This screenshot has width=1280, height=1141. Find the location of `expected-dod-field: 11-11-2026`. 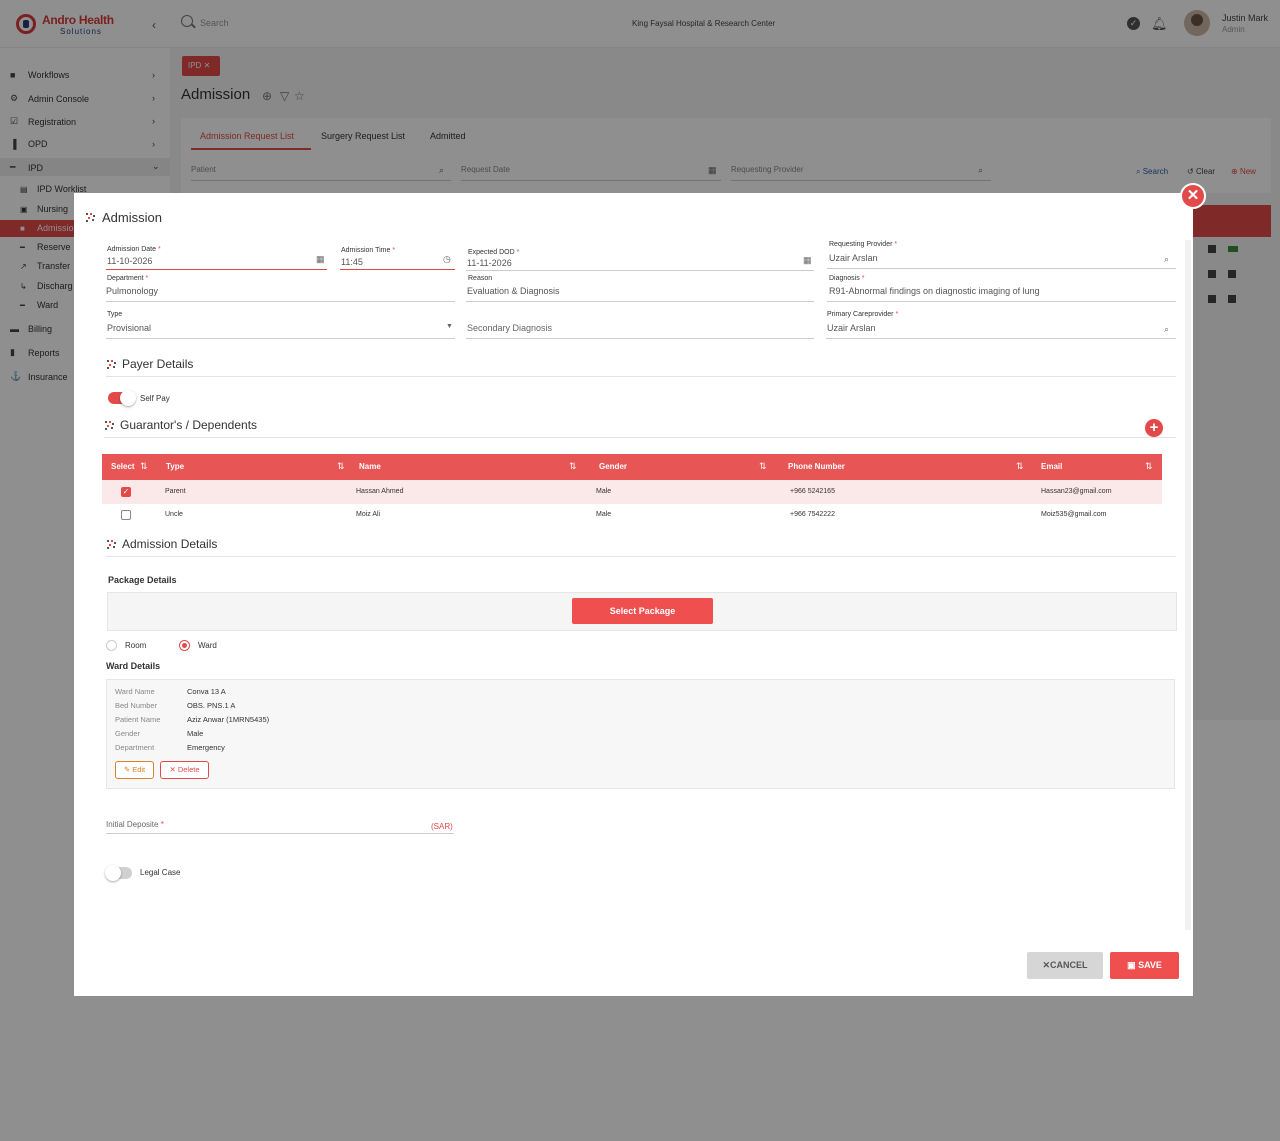

expected-dod-field: 11-11-2026 is located at coordinates (489, 263).